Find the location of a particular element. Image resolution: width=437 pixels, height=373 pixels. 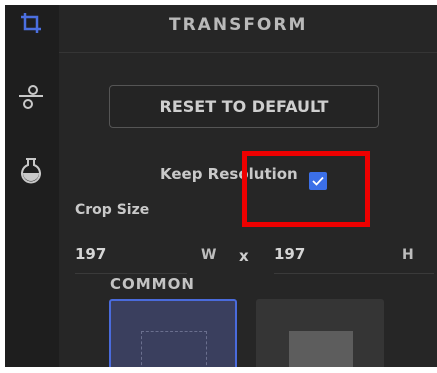

adjust-icon is located at coordinates (31, 97).